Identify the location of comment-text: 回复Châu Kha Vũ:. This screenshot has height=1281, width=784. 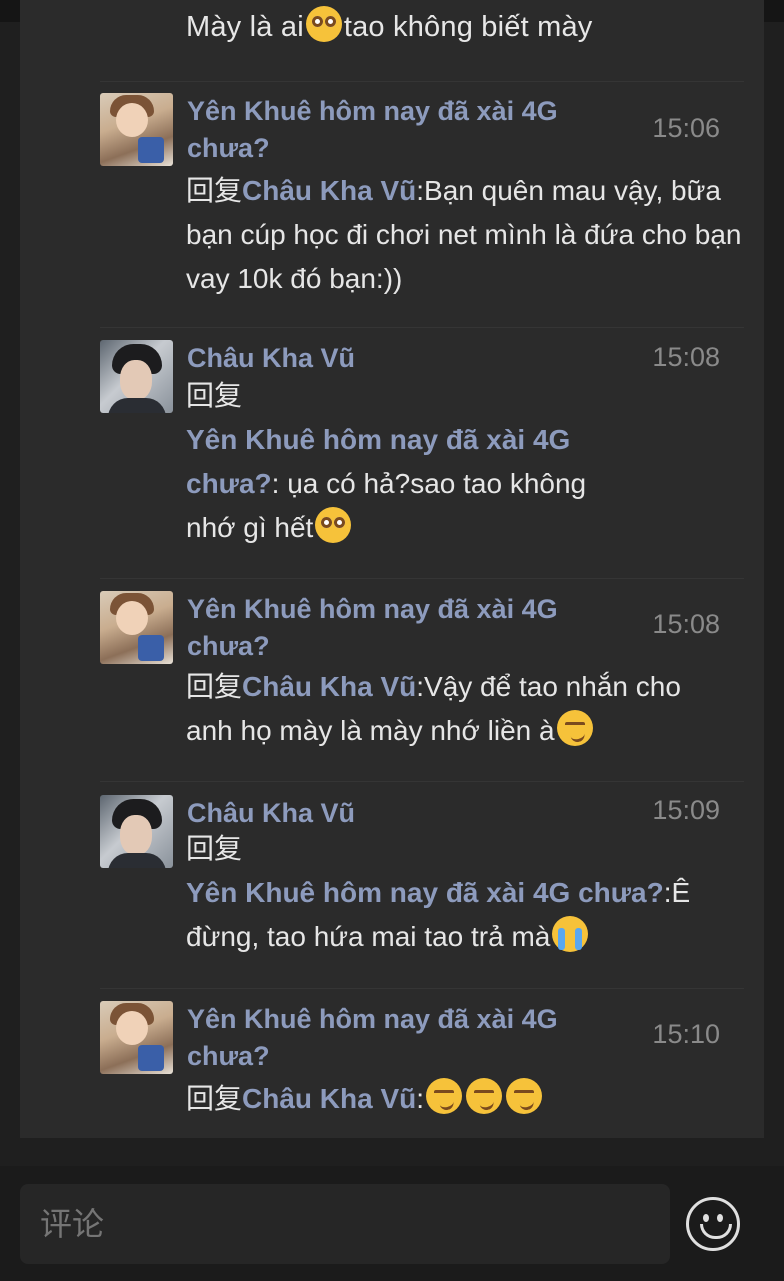
(466, 1099).